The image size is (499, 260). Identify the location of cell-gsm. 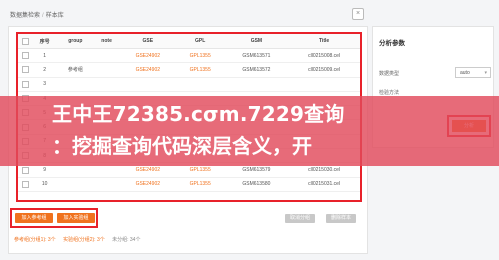
(256, 84).